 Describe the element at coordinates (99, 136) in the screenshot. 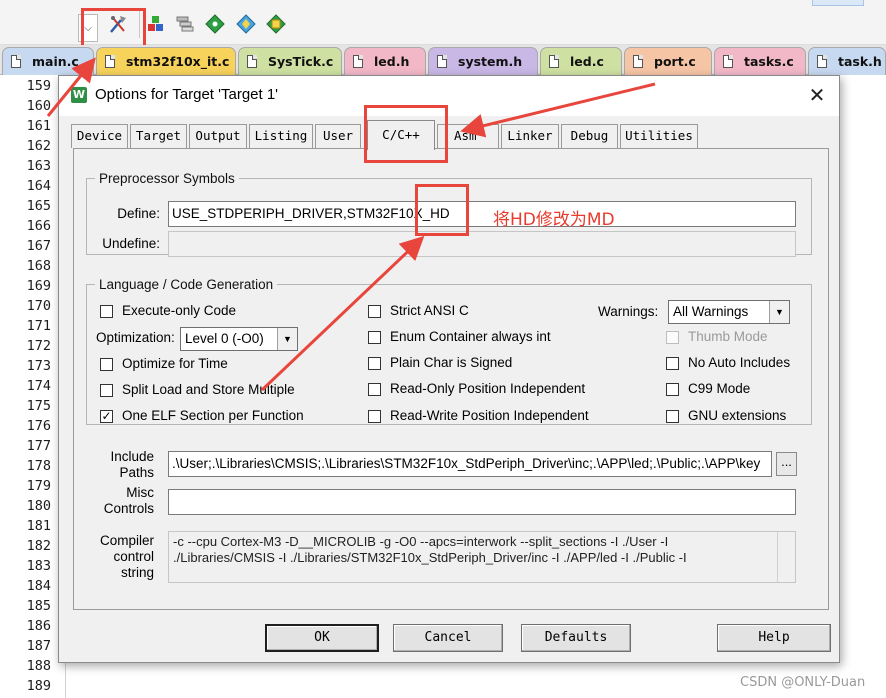

I see `tab-device: Device` at that location.